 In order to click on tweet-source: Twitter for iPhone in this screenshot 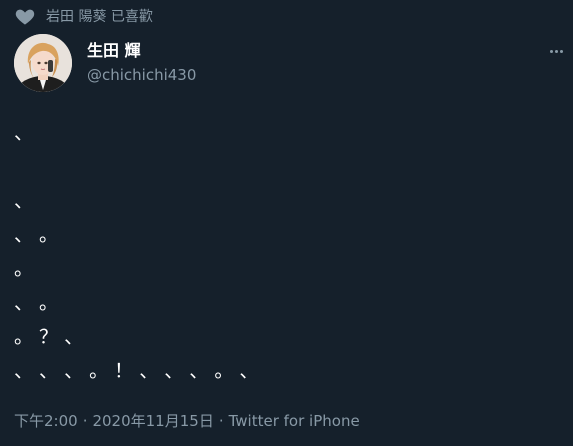, I will do `click(294, 421)`.